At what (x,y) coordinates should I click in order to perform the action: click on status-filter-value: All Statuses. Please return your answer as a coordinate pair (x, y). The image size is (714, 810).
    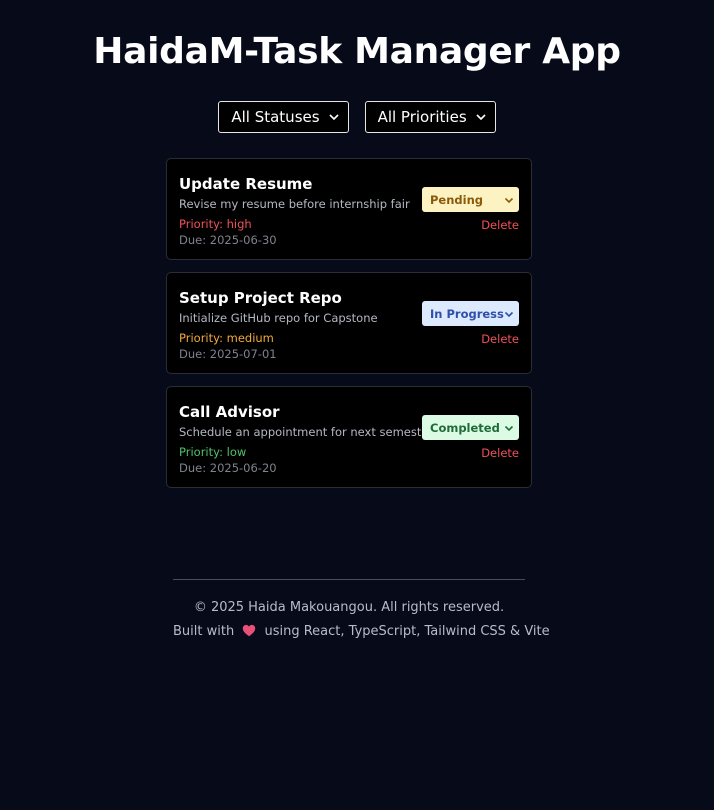
    Looking at the image, I should click on (275, 117).